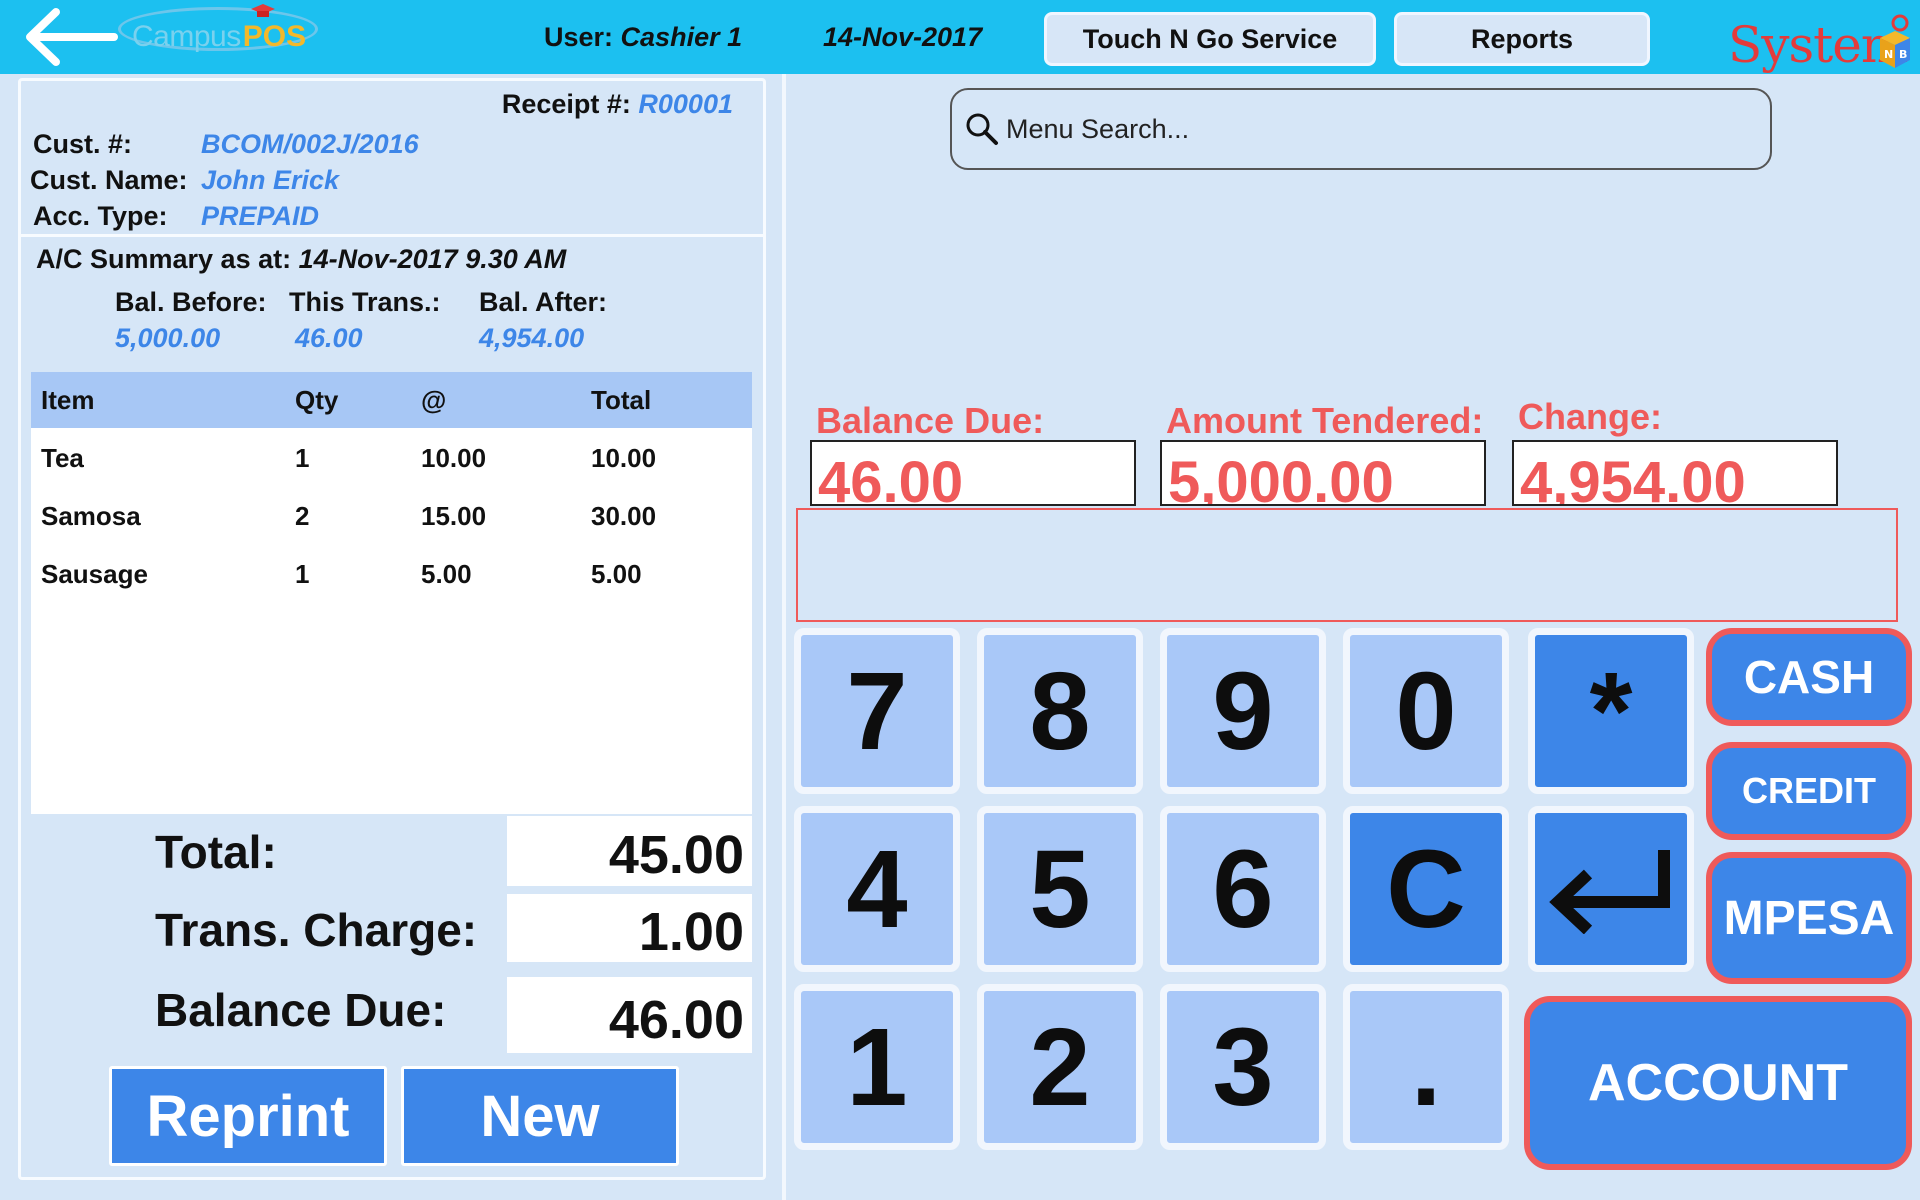 The image size is (1920, 1200). Describe the element at coordinates (365, 302) in the screenshot. I see `this-trans-label: This Trans.:` at that location.